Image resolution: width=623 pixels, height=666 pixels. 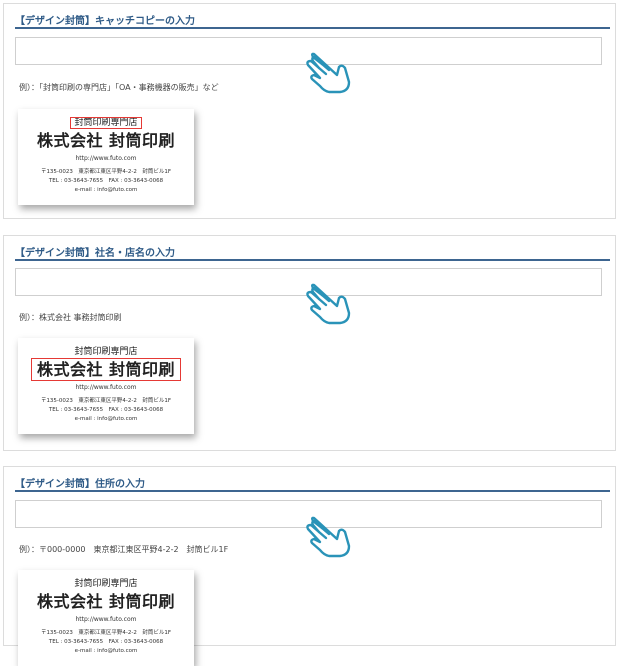 I want to click on example-text: 例）：〒000-0000 東京都江東区平野4-2-2 封筒ビル1F, so click(x=124, y=549).